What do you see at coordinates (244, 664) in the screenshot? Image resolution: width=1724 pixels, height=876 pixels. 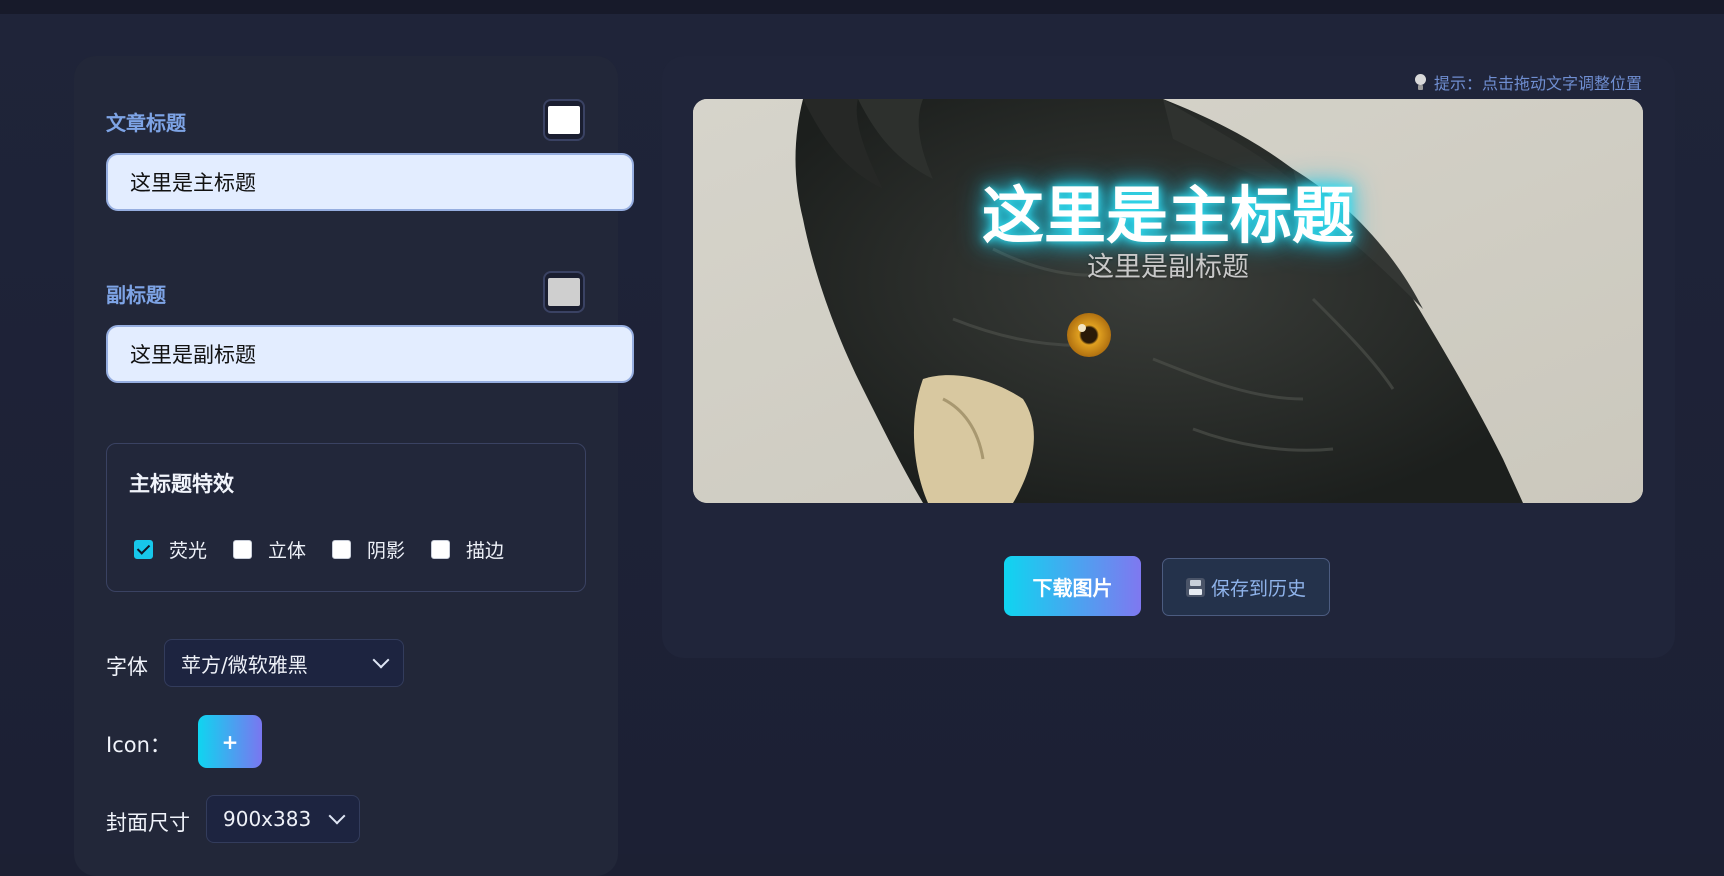 I see `font-select-value: 苹方/微软雅黑` at bounding box center [244, 664].